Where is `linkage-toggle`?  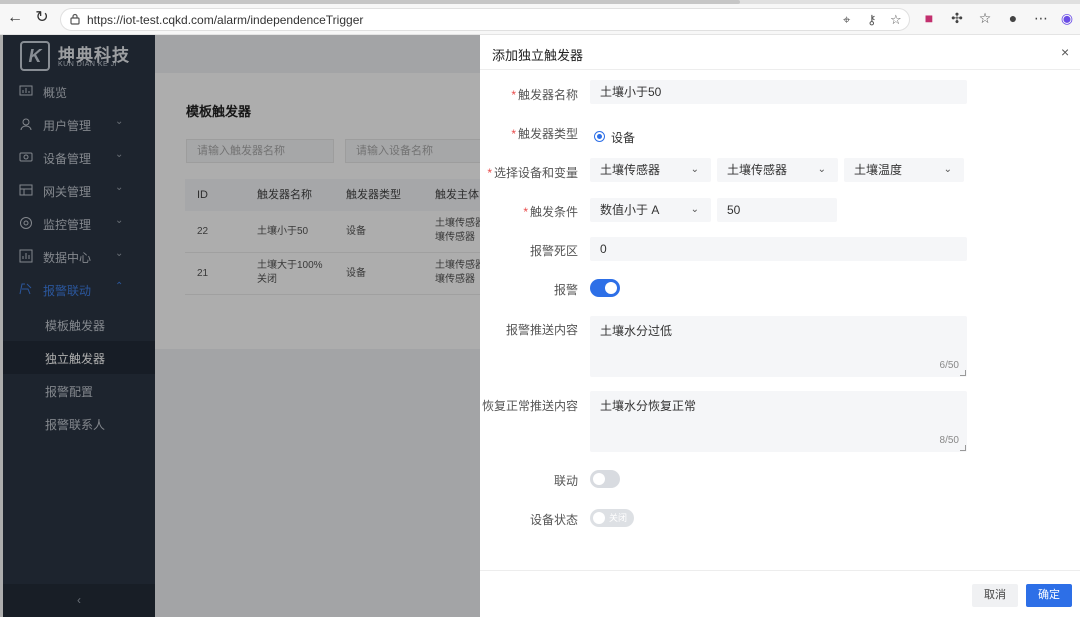 linkage-toggle is located at coordinates (605, 479).